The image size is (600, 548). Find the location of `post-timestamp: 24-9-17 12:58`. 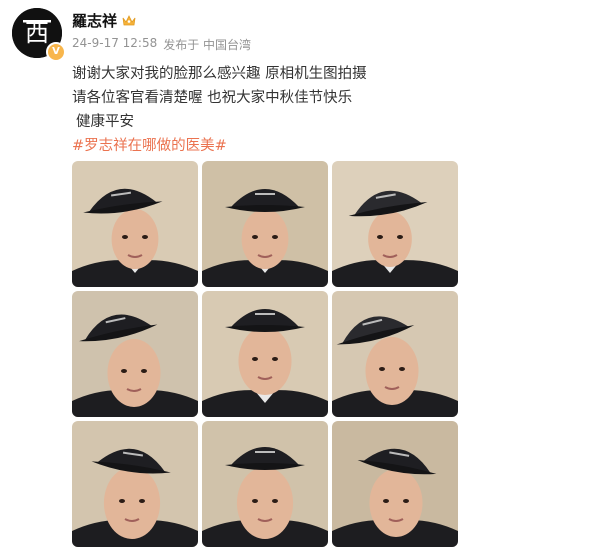

post-timestamp: 24-9-17 12:58 is located at coordinates (115, 43).